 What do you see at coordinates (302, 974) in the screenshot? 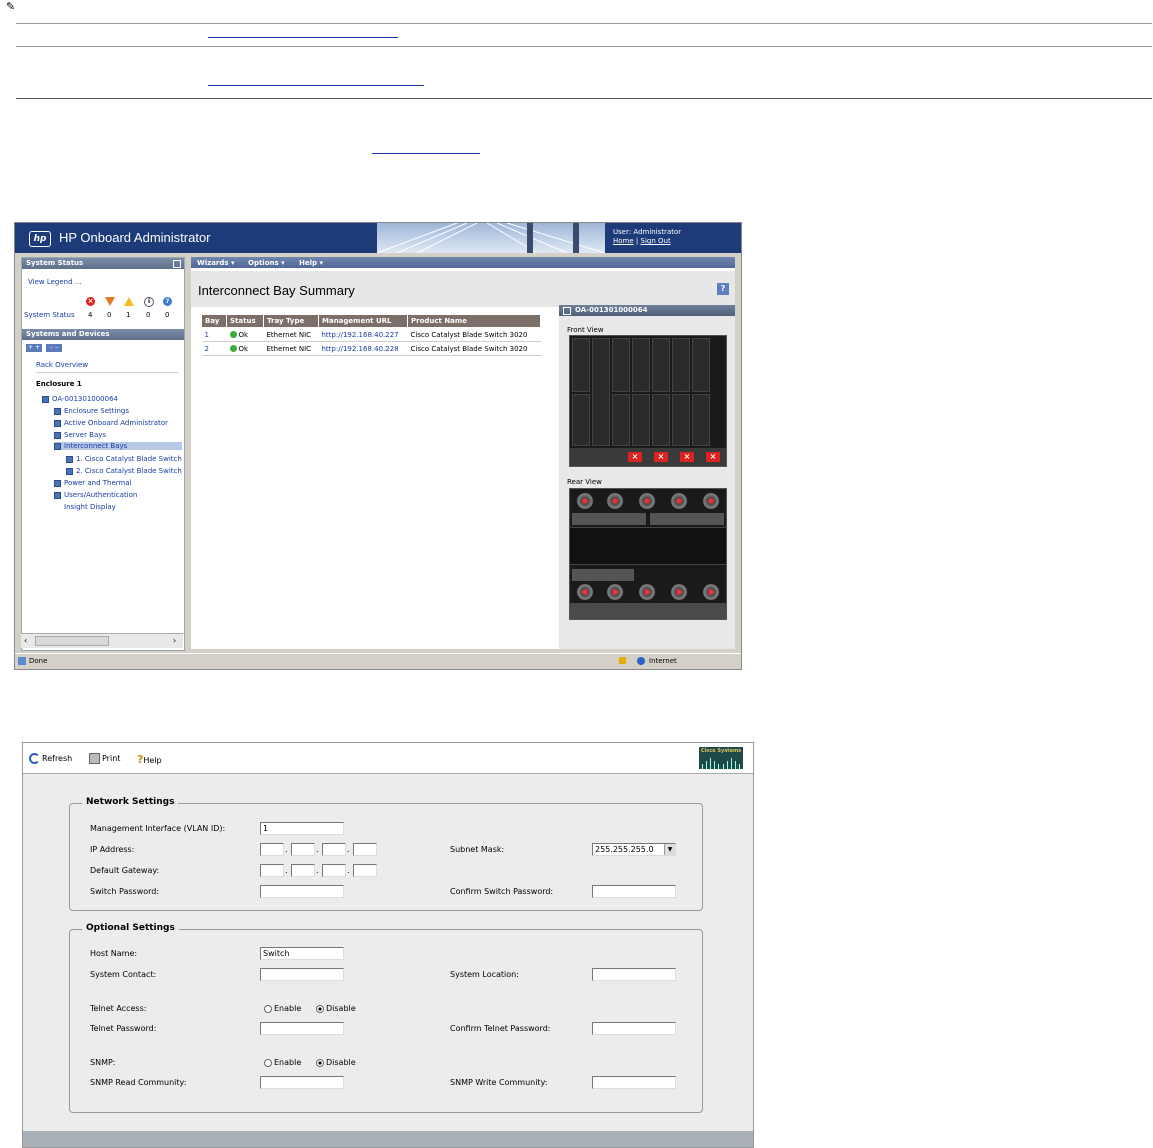
I see `system-contact-input` at bounding box center [302, 974].